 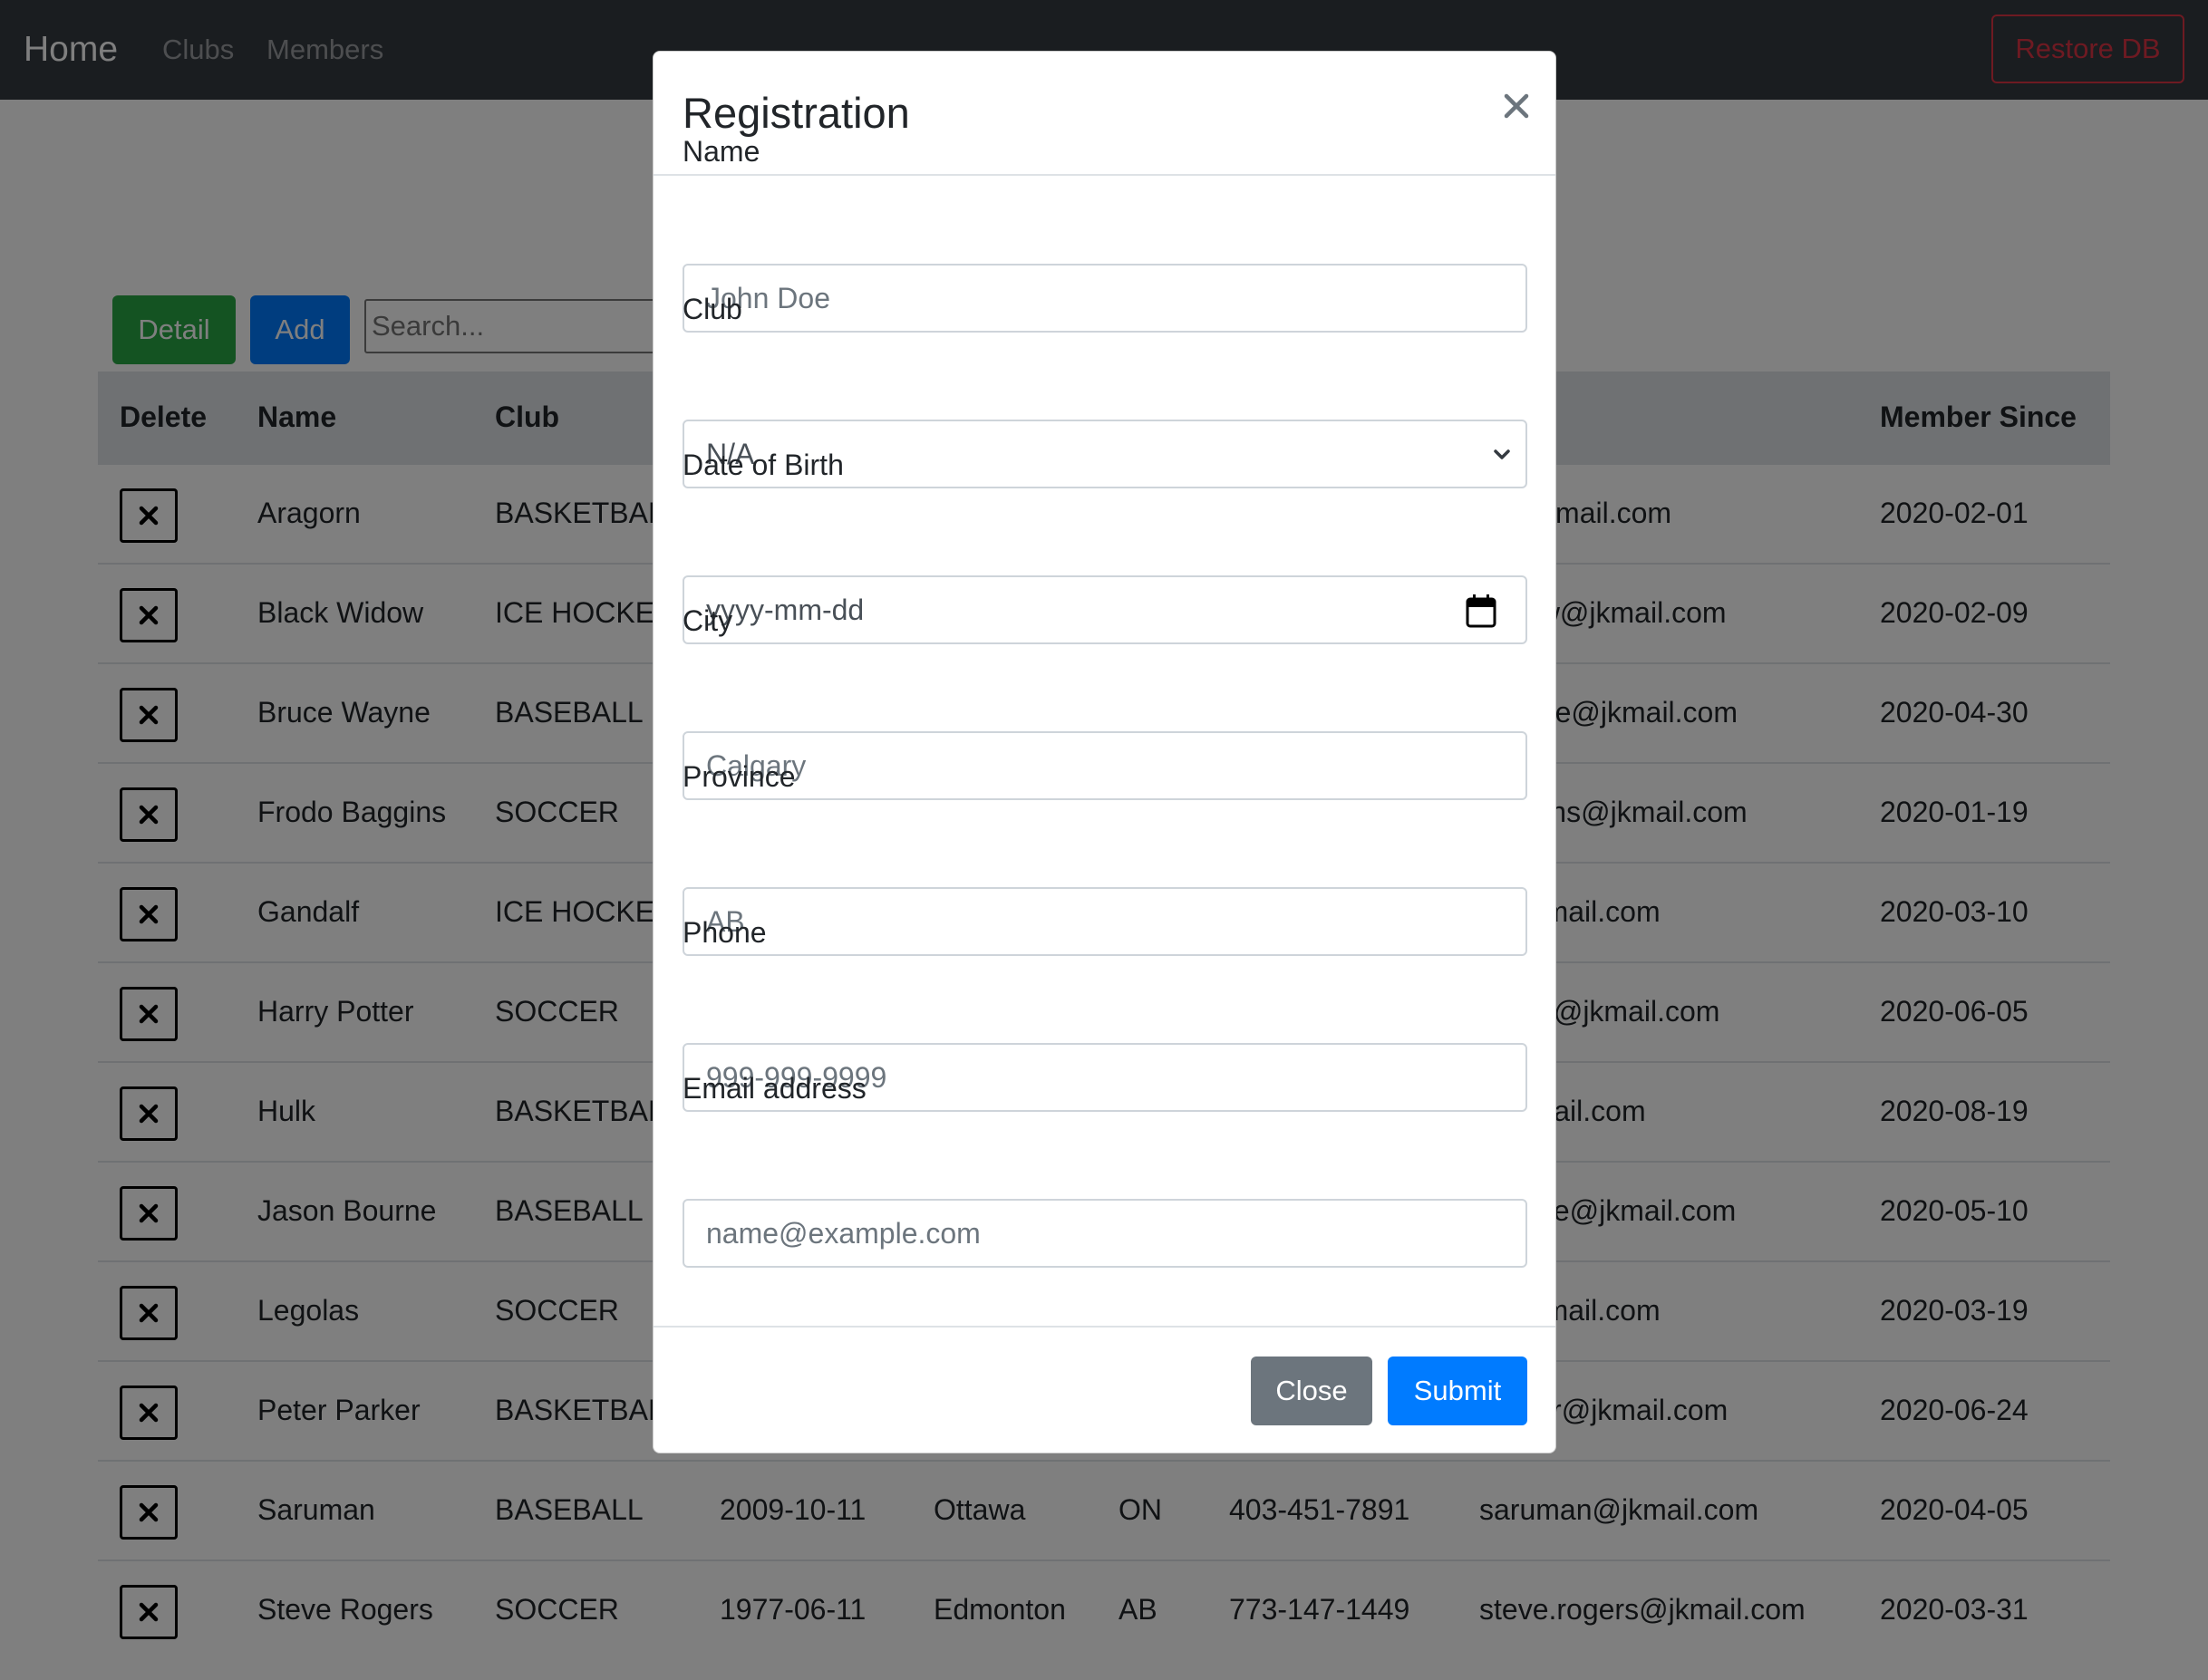 I want to click on modal-title: Registration, so click(x=796, y=113).